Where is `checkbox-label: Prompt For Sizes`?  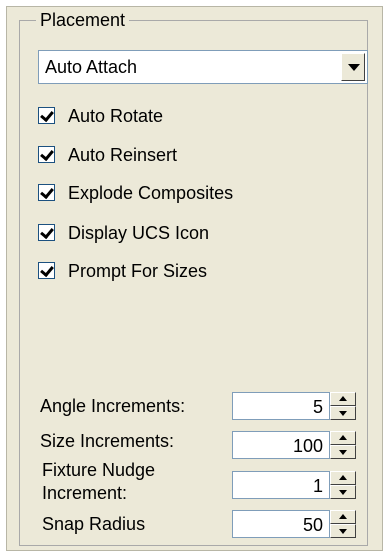 checkbox-label: Prompt For Sizes is located at coordinates (138, 271).